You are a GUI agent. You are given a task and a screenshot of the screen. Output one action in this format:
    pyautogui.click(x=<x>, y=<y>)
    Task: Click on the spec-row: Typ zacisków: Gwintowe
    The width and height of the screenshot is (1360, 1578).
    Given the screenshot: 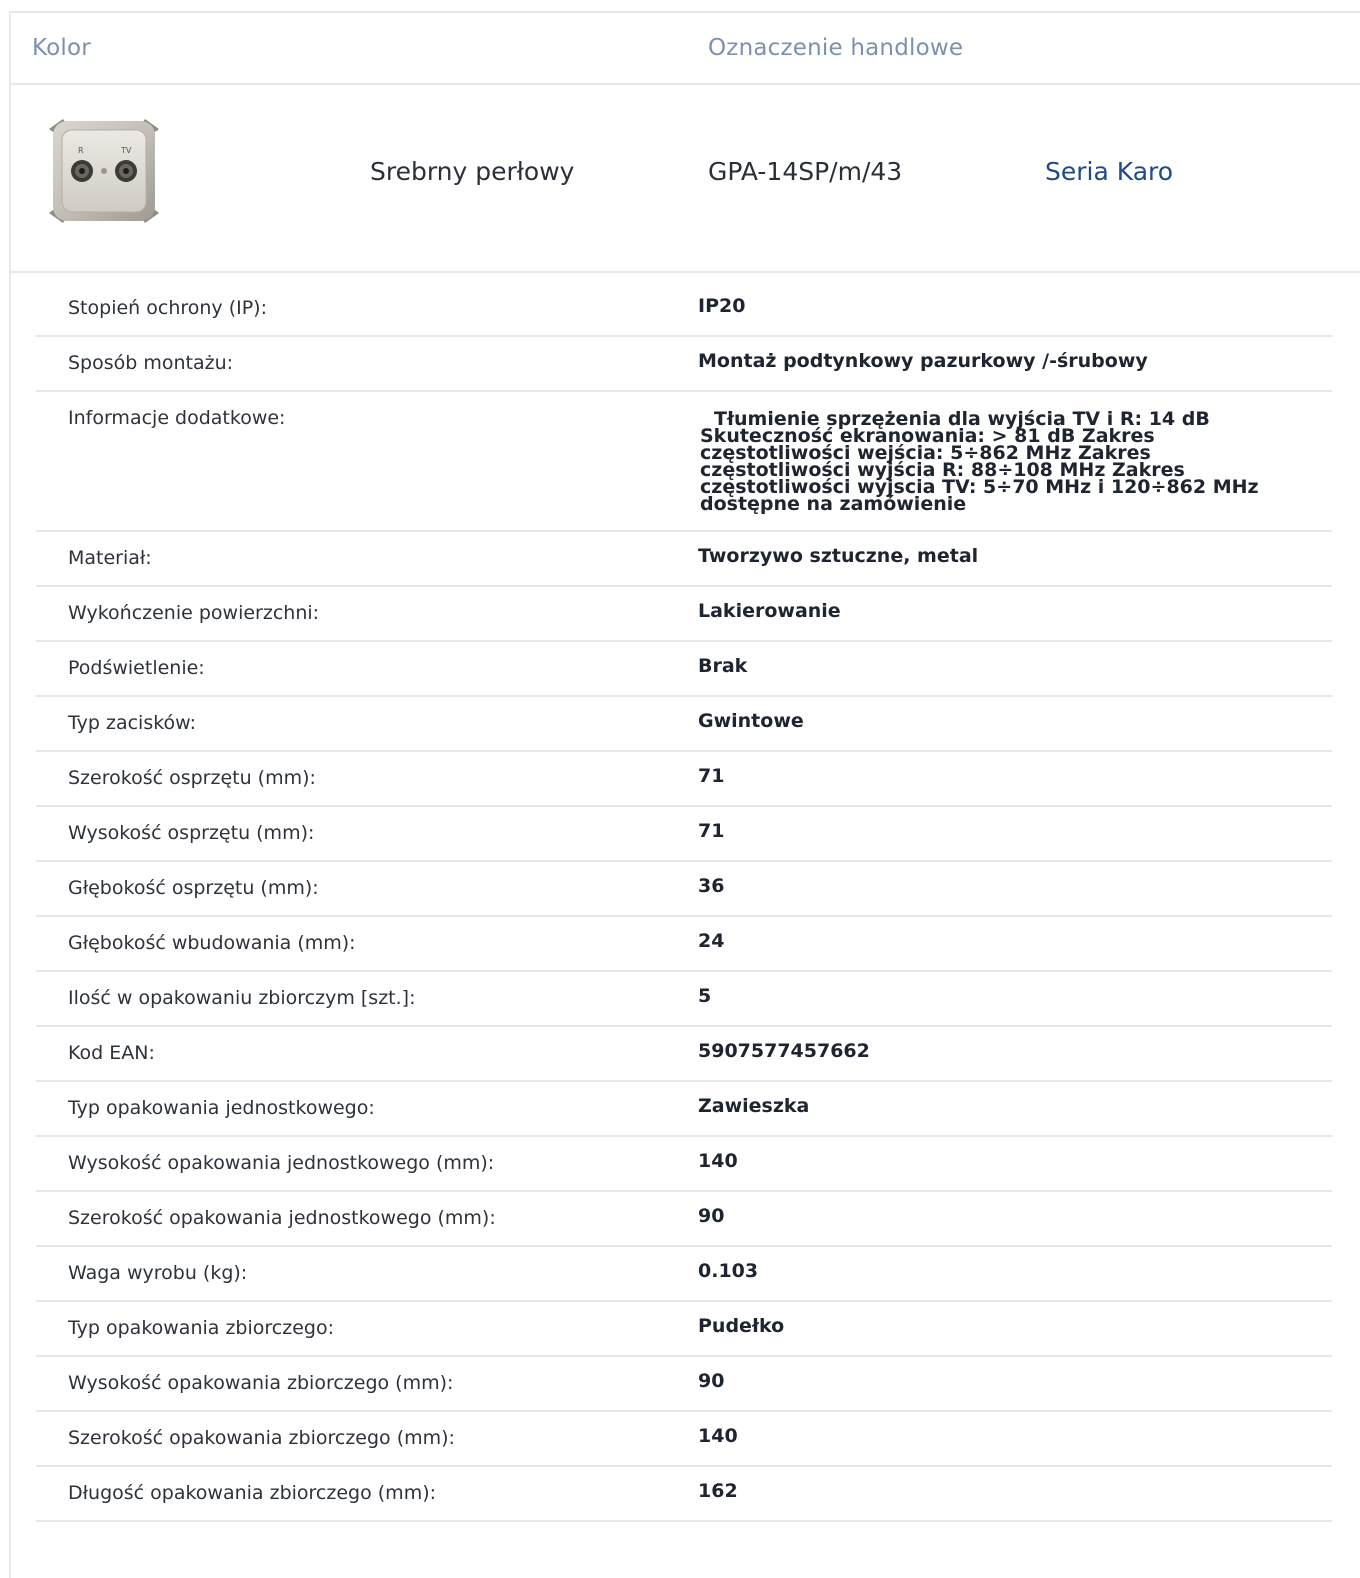 What is the action you would take?
    pyautogui.click(x=684, y=724)
    